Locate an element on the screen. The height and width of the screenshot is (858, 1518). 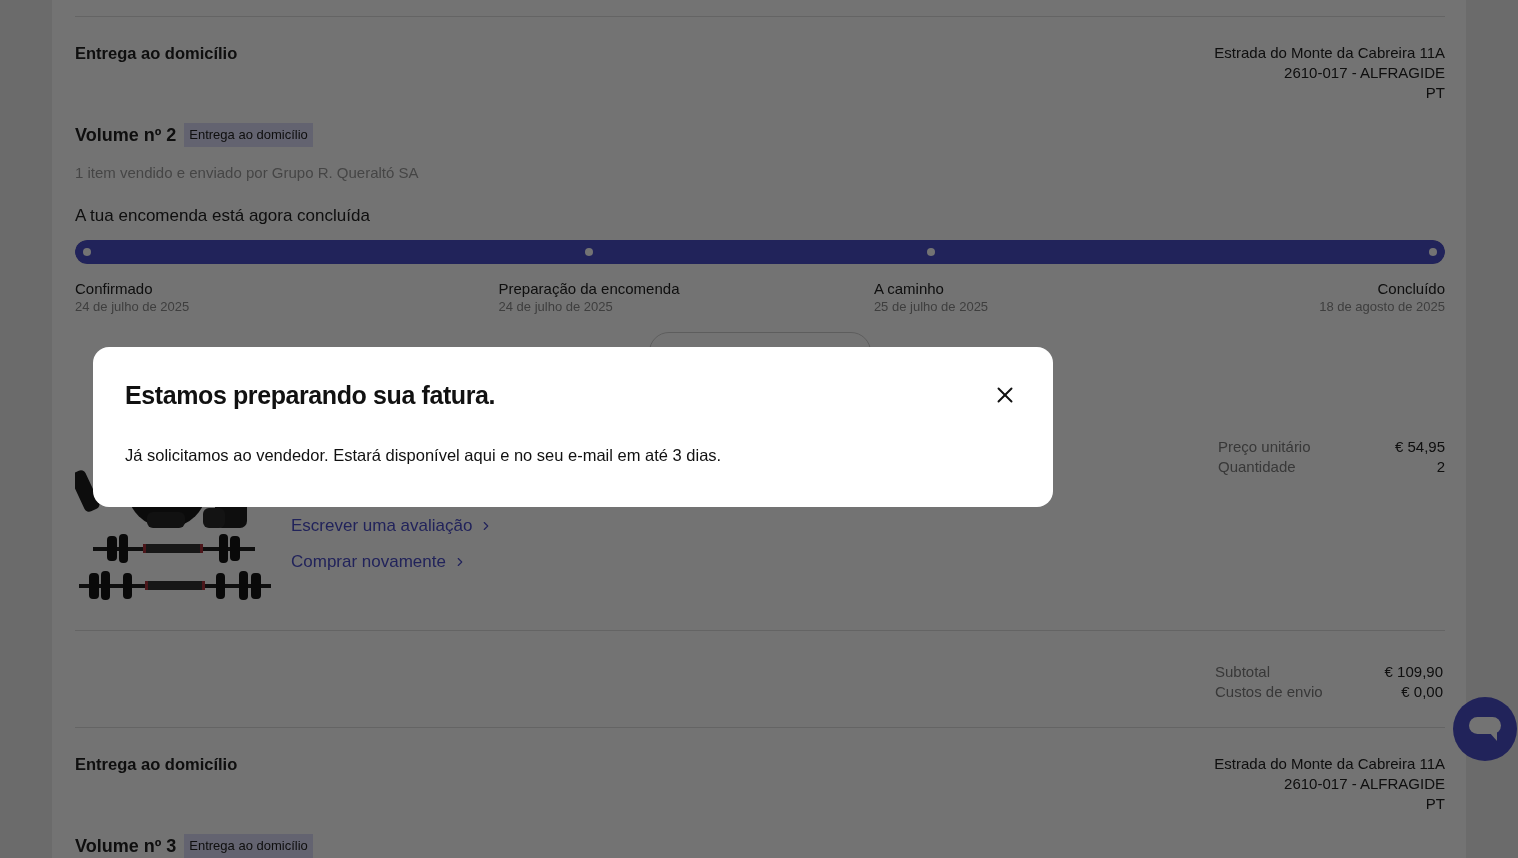
detail-label: Quantidade is located at coordinates (1257, 467).